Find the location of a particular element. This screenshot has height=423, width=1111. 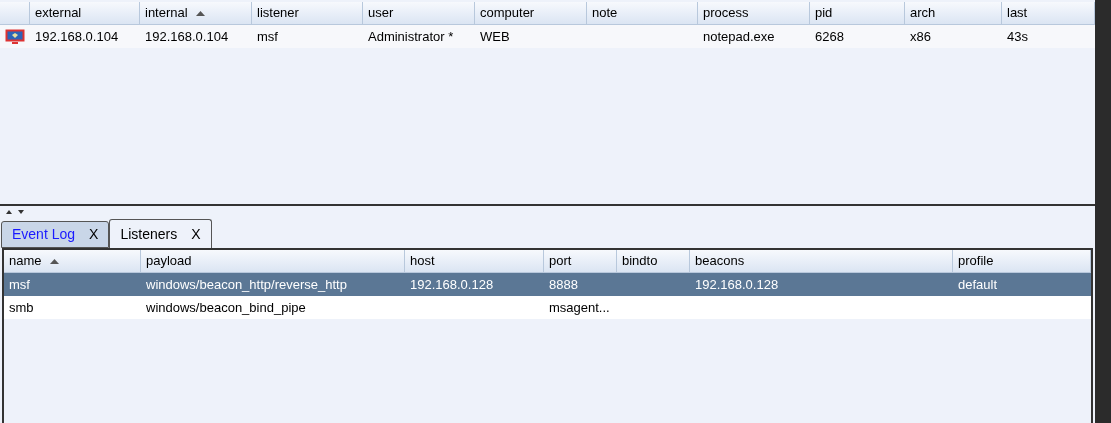

column-header: pid is located at coordinates (857, 13).